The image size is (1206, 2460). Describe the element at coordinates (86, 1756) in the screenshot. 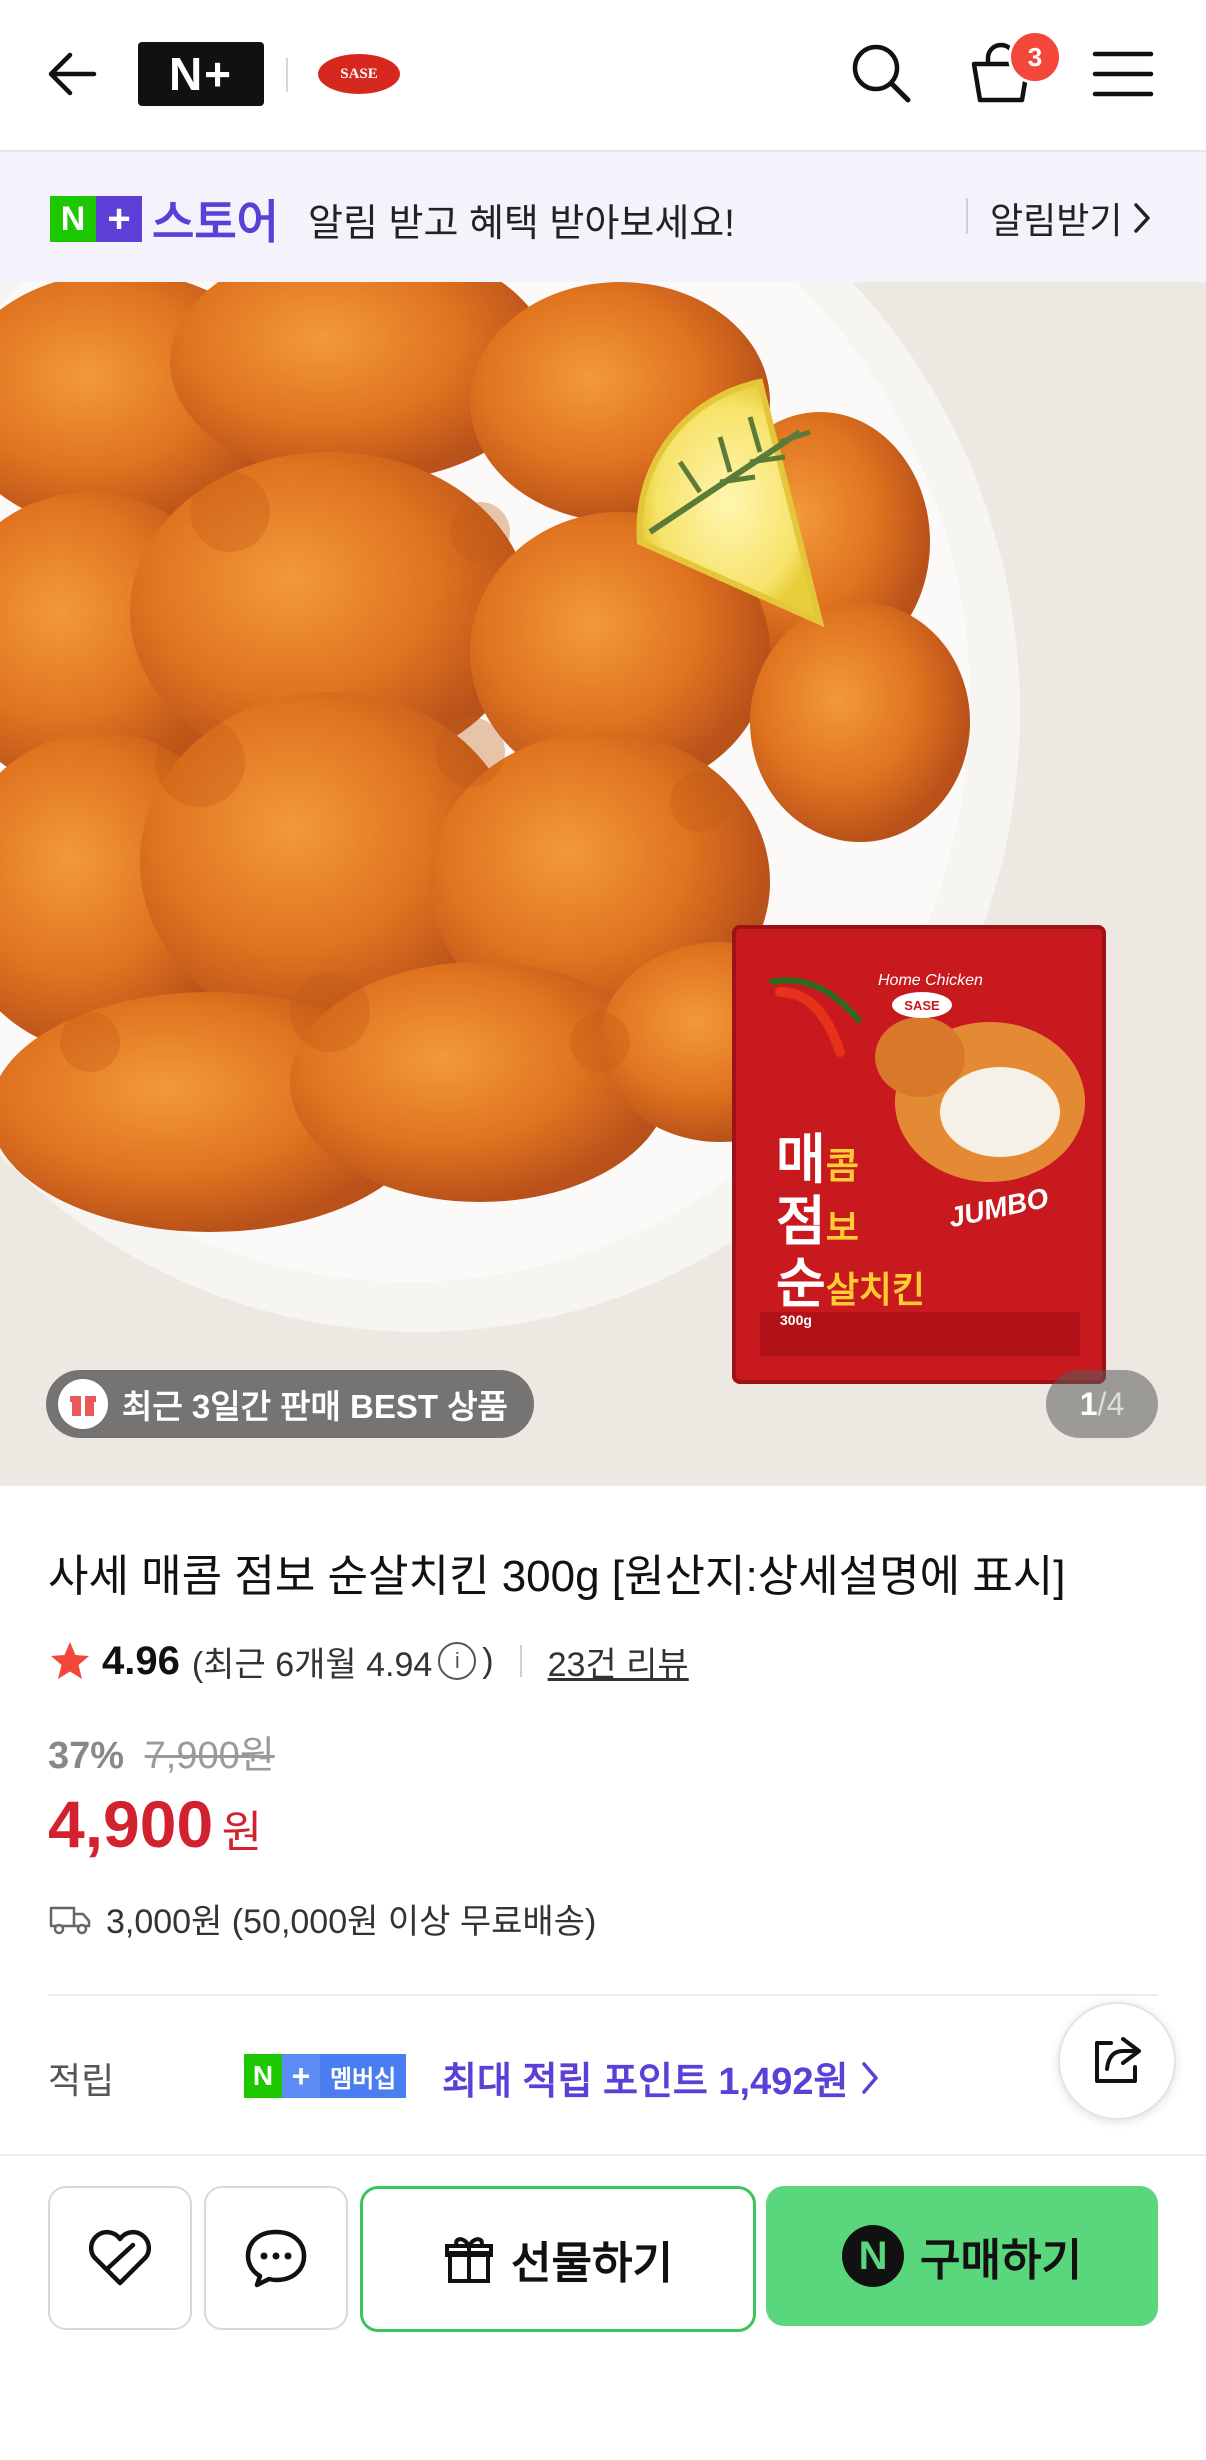

I see `discount-rate: 37%` at that location.